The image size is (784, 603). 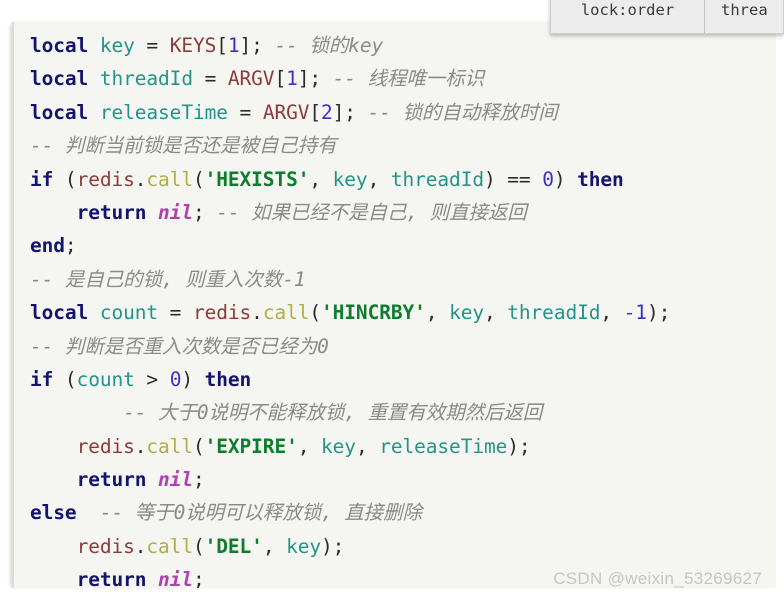 I want to click on code-token-punc: >, so click(x=152, y=379).